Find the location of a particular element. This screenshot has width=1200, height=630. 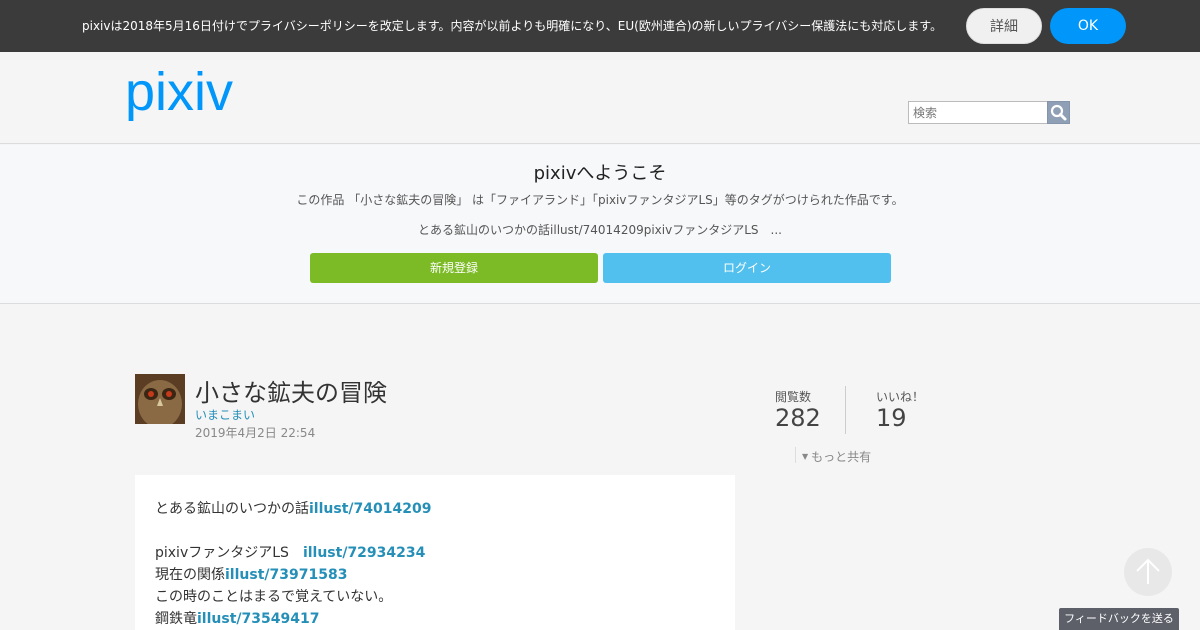

caption-text: この時のことはまるで覚えていない。 is located at coordinates (274, 597).